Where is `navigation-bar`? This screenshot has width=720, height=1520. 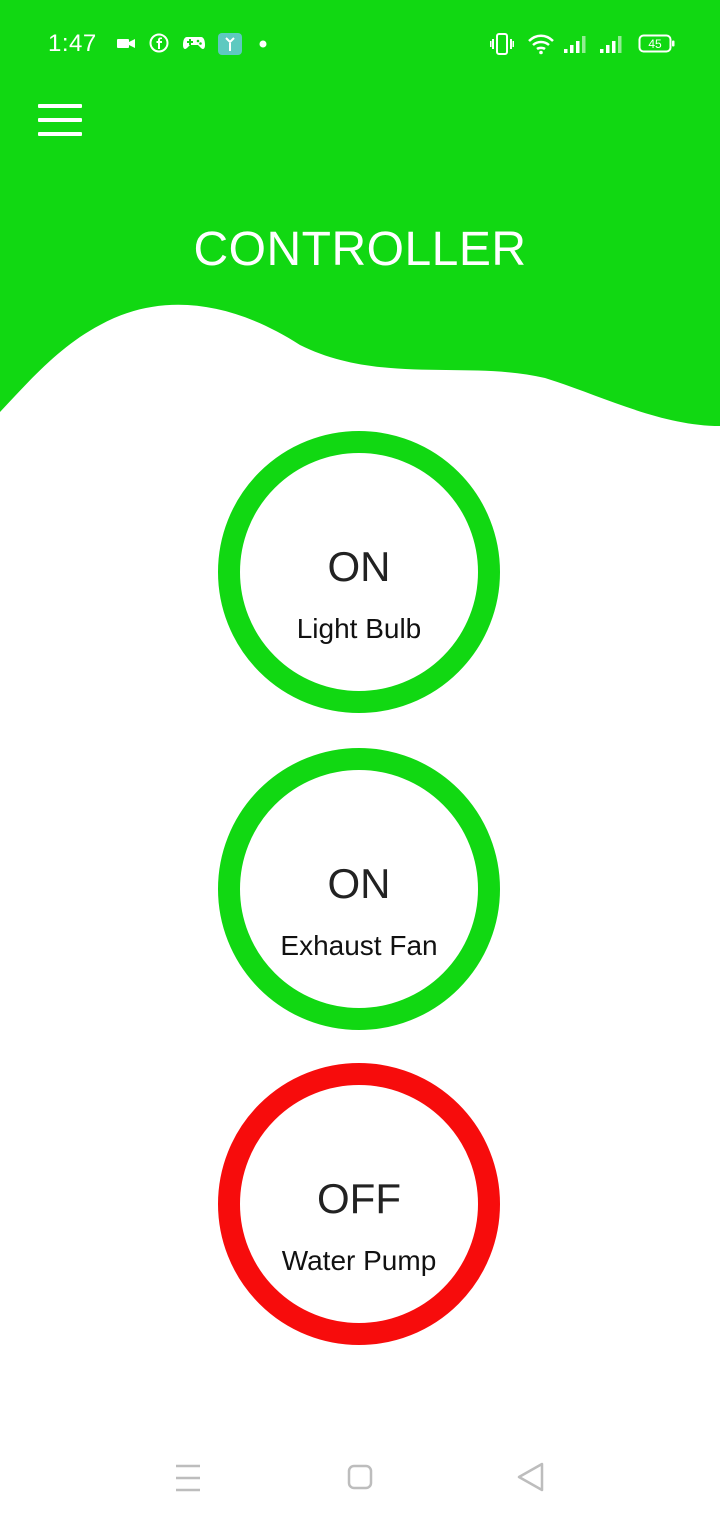
navigation-bar is located at coordinates (360, 1475).